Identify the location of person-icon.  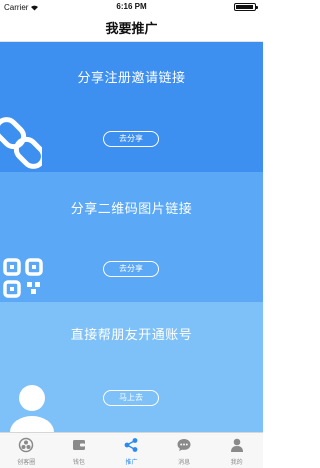
(236, 445).